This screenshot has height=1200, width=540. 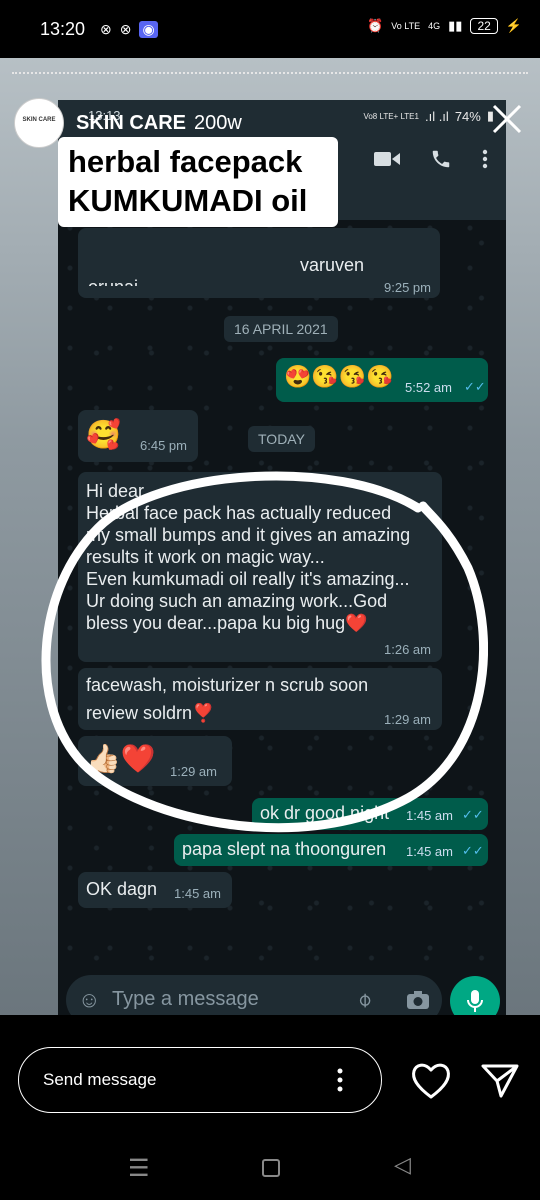 I want to click on status-time: 13:20, so click(x=63, y=29).